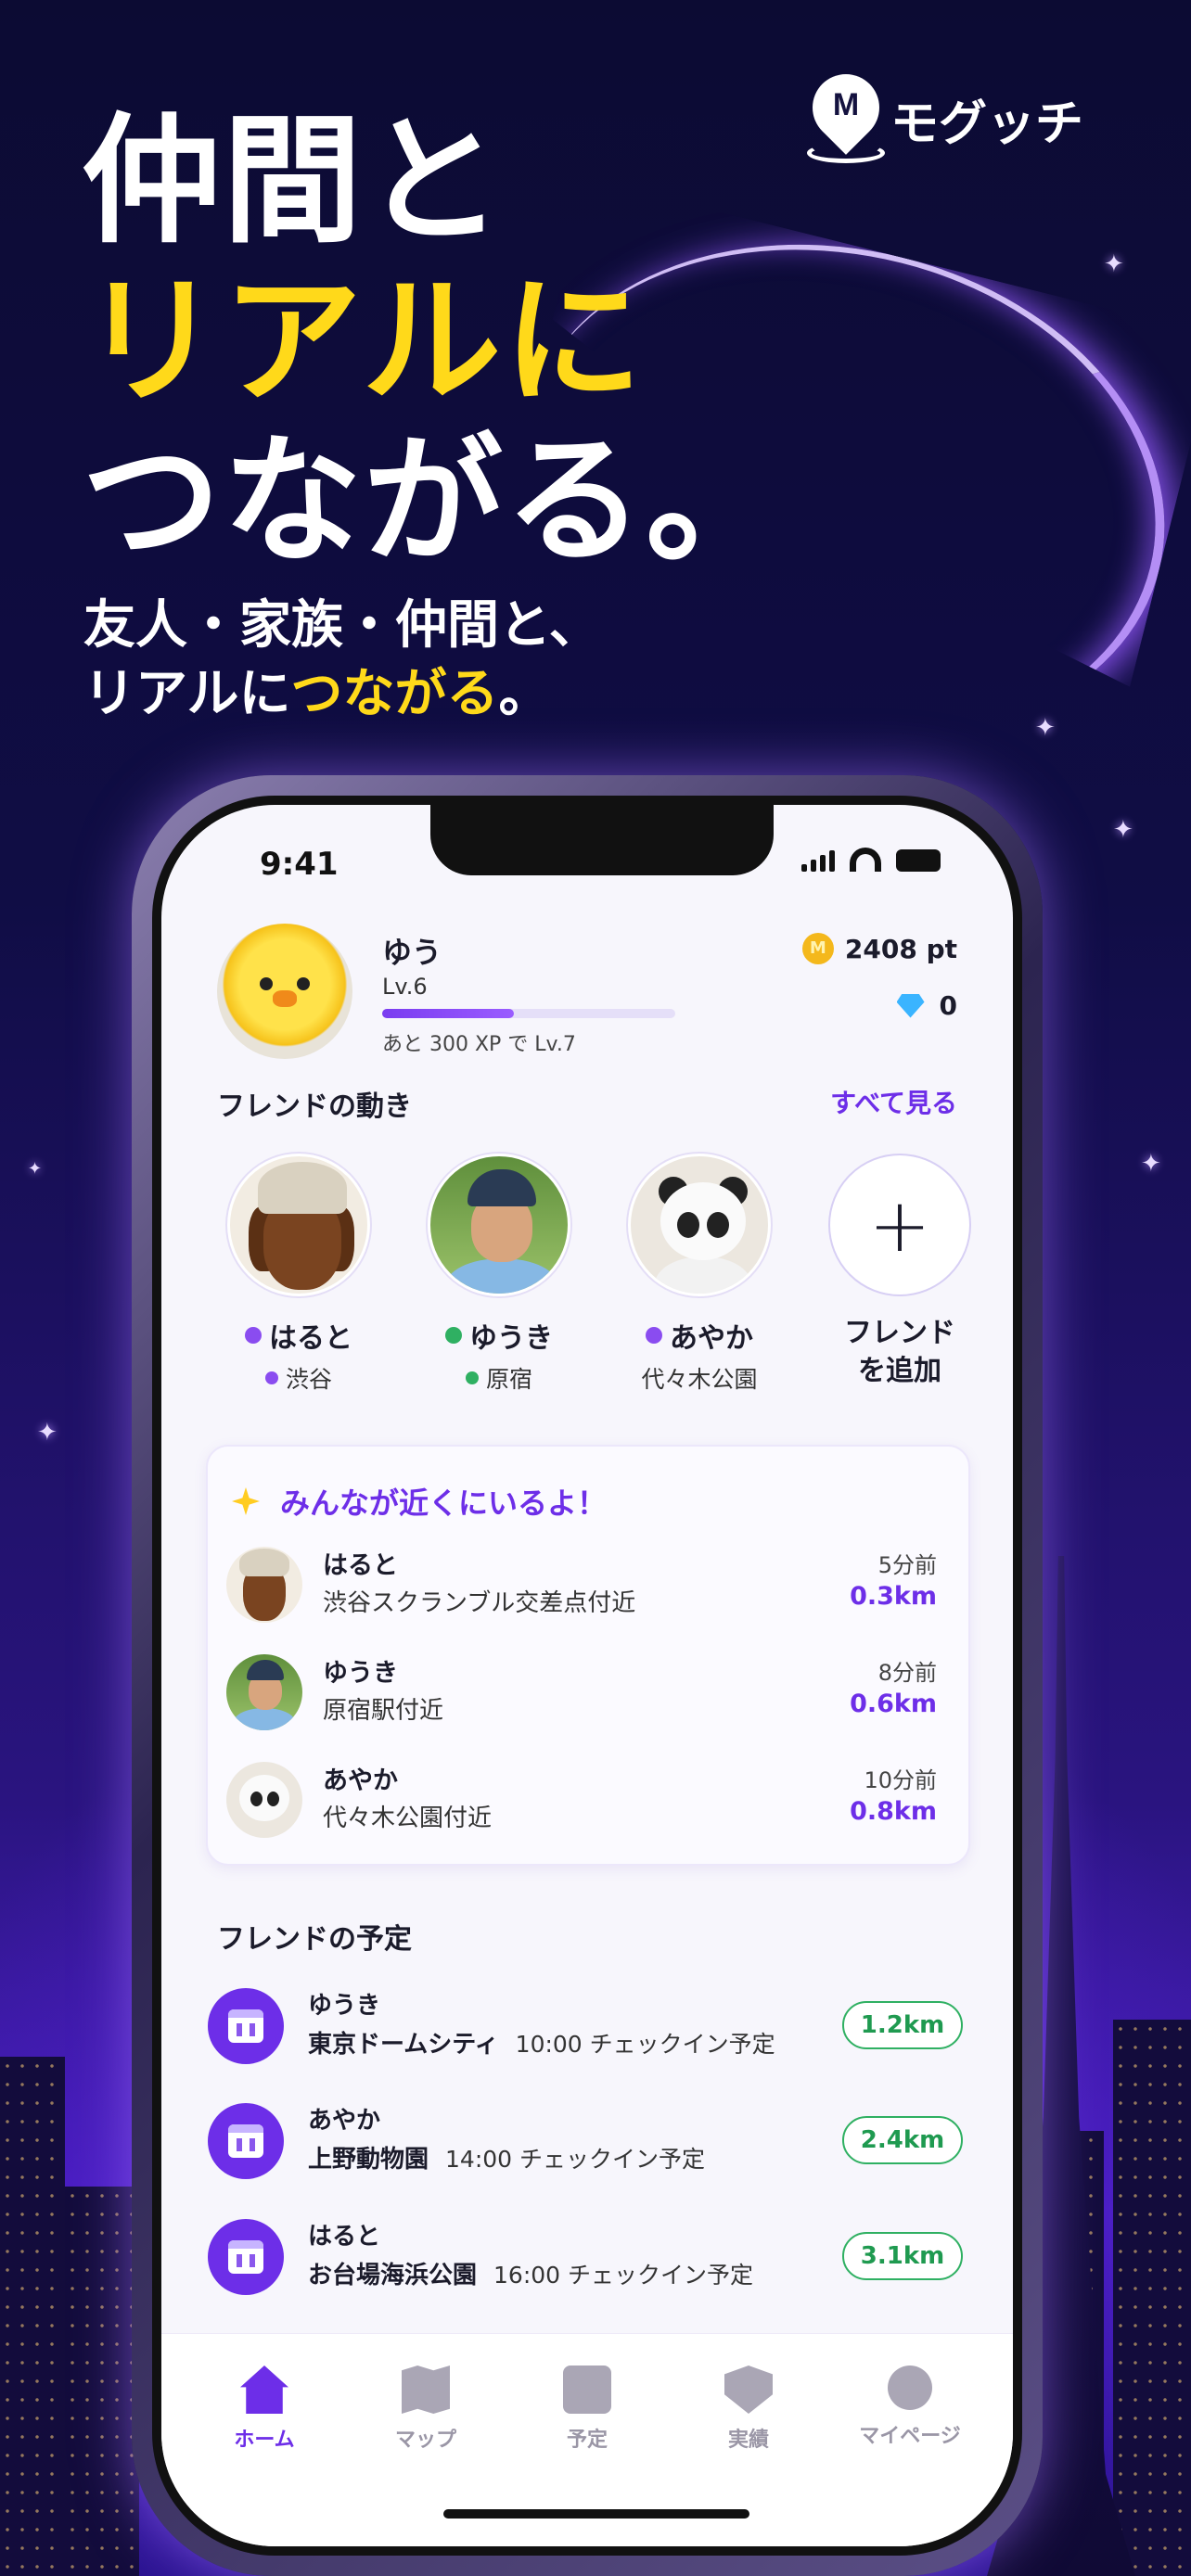 Image resolution: width=1191 pixels, height=2576 pixels. I want to click on sparkle-icon, so click(246, 1501).